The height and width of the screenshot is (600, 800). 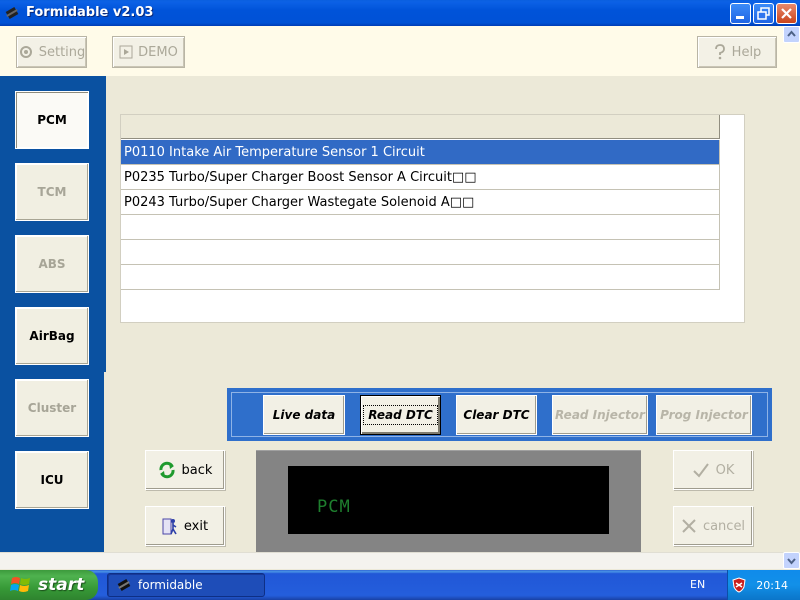 I want to click on close-button, so click(x=786, y=13).